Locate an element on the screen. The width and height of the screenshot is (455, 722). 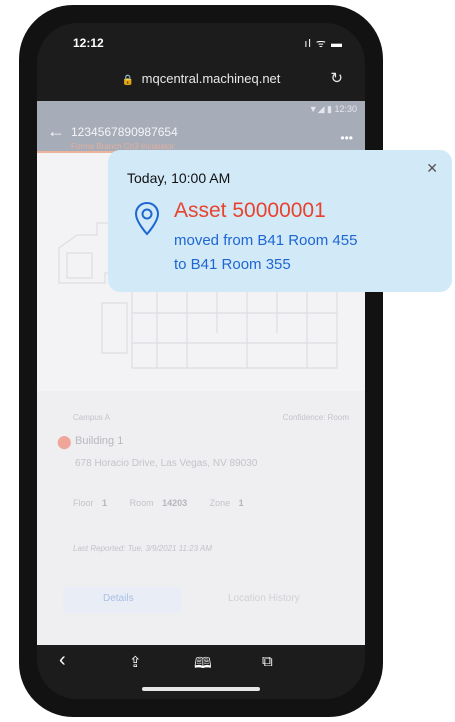
zone-label: Zone is located at coordinates (220, 503).